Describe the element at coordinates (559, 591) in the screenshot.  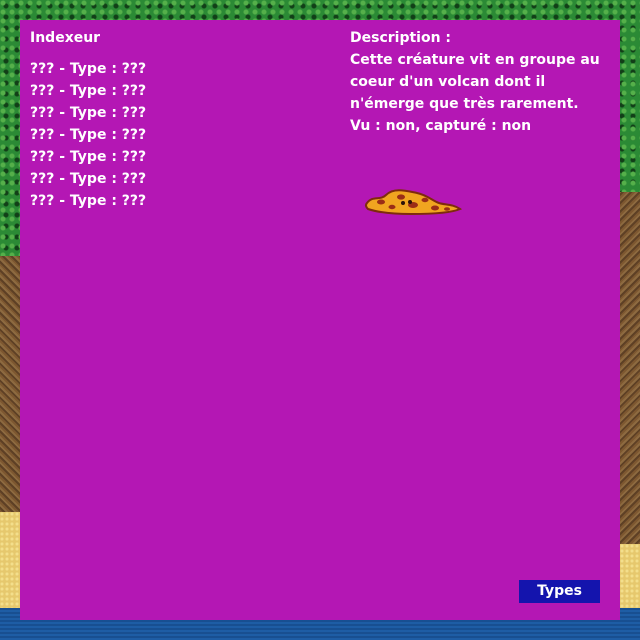
I see `types-button: Types` at that location.